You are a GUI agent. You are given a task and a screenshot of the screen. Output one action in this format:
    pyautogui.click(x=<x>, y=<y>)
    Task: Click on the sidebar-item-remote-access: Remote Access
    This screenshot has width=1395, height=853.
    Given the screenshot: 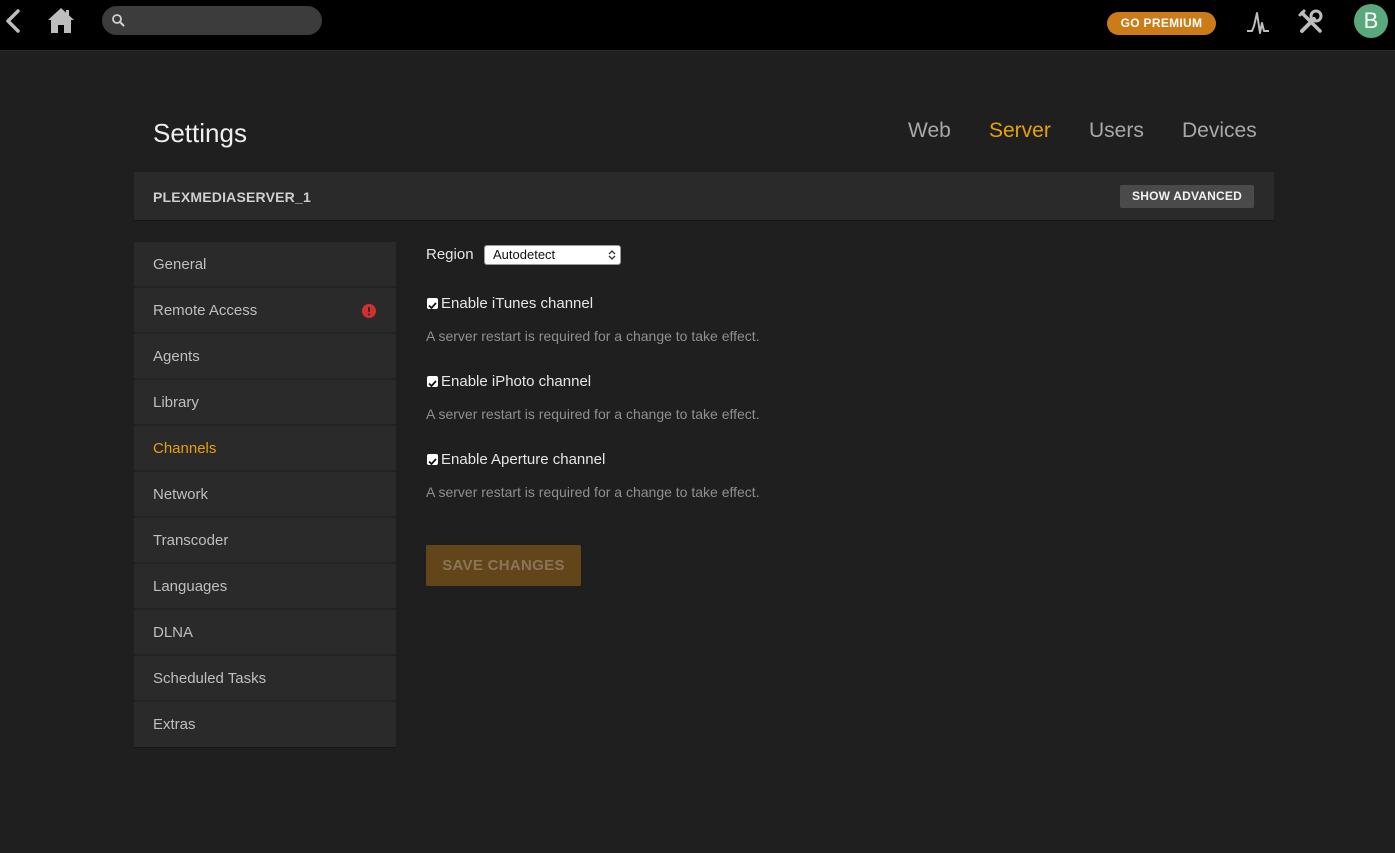 What is the action you would take?
    pyautogui.click(x=265, y=311)
    